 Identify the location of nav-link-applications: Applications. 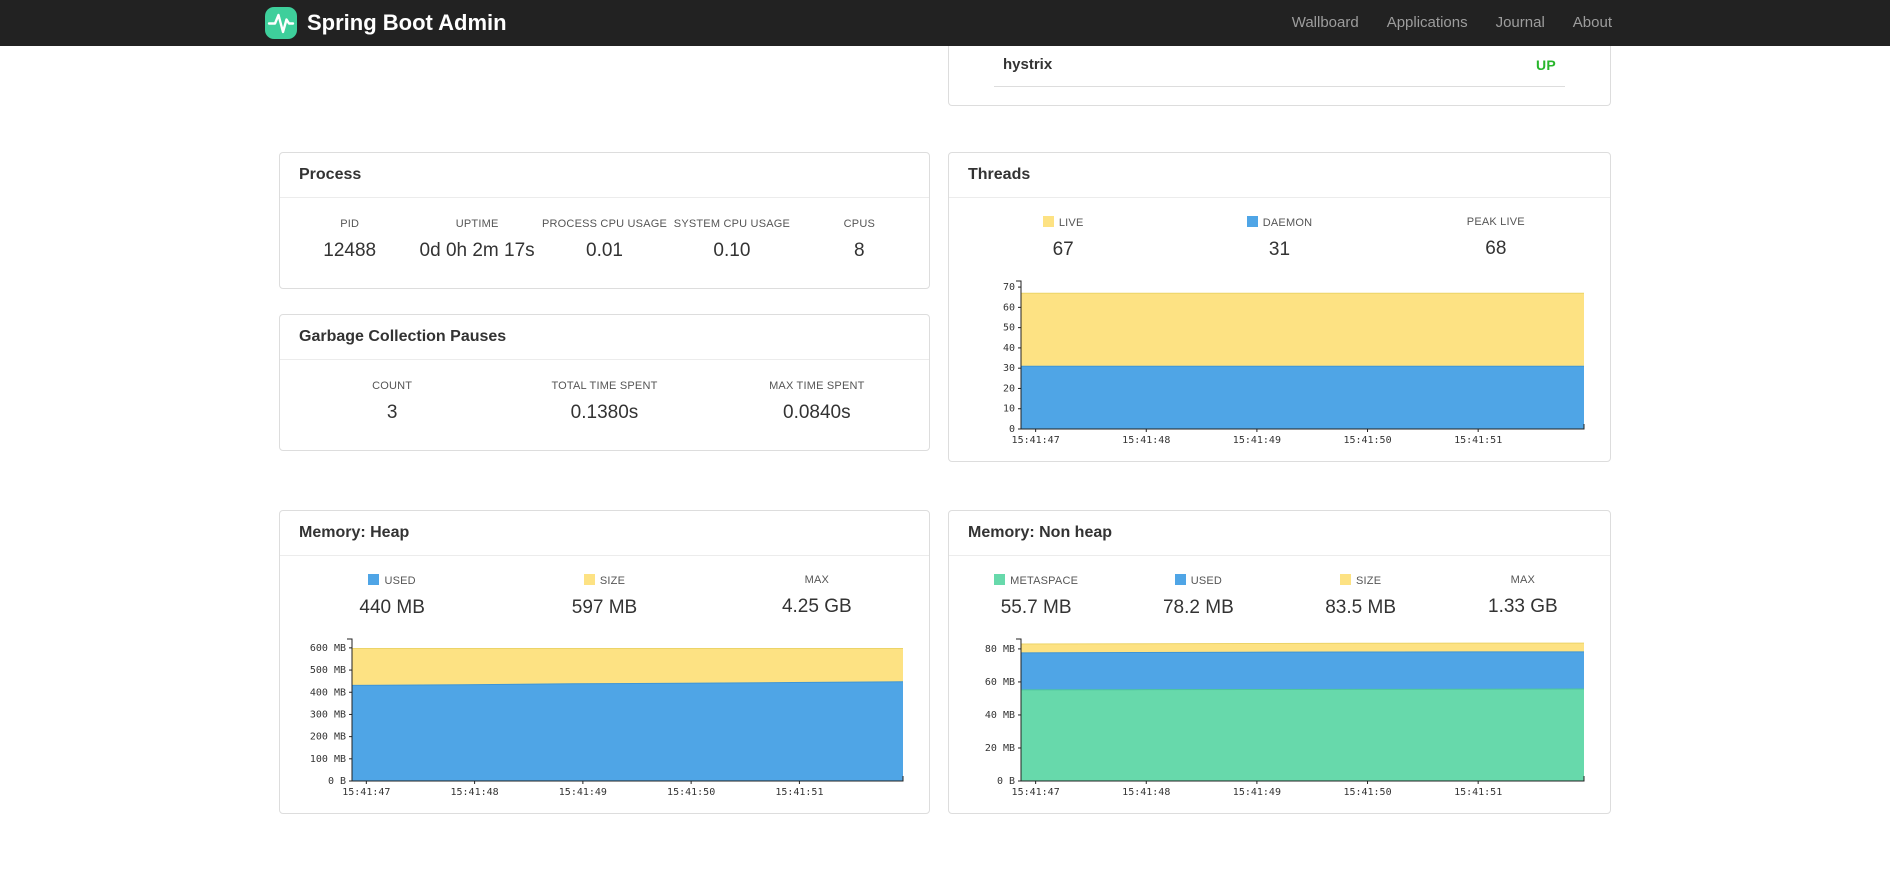
(1427, 23).